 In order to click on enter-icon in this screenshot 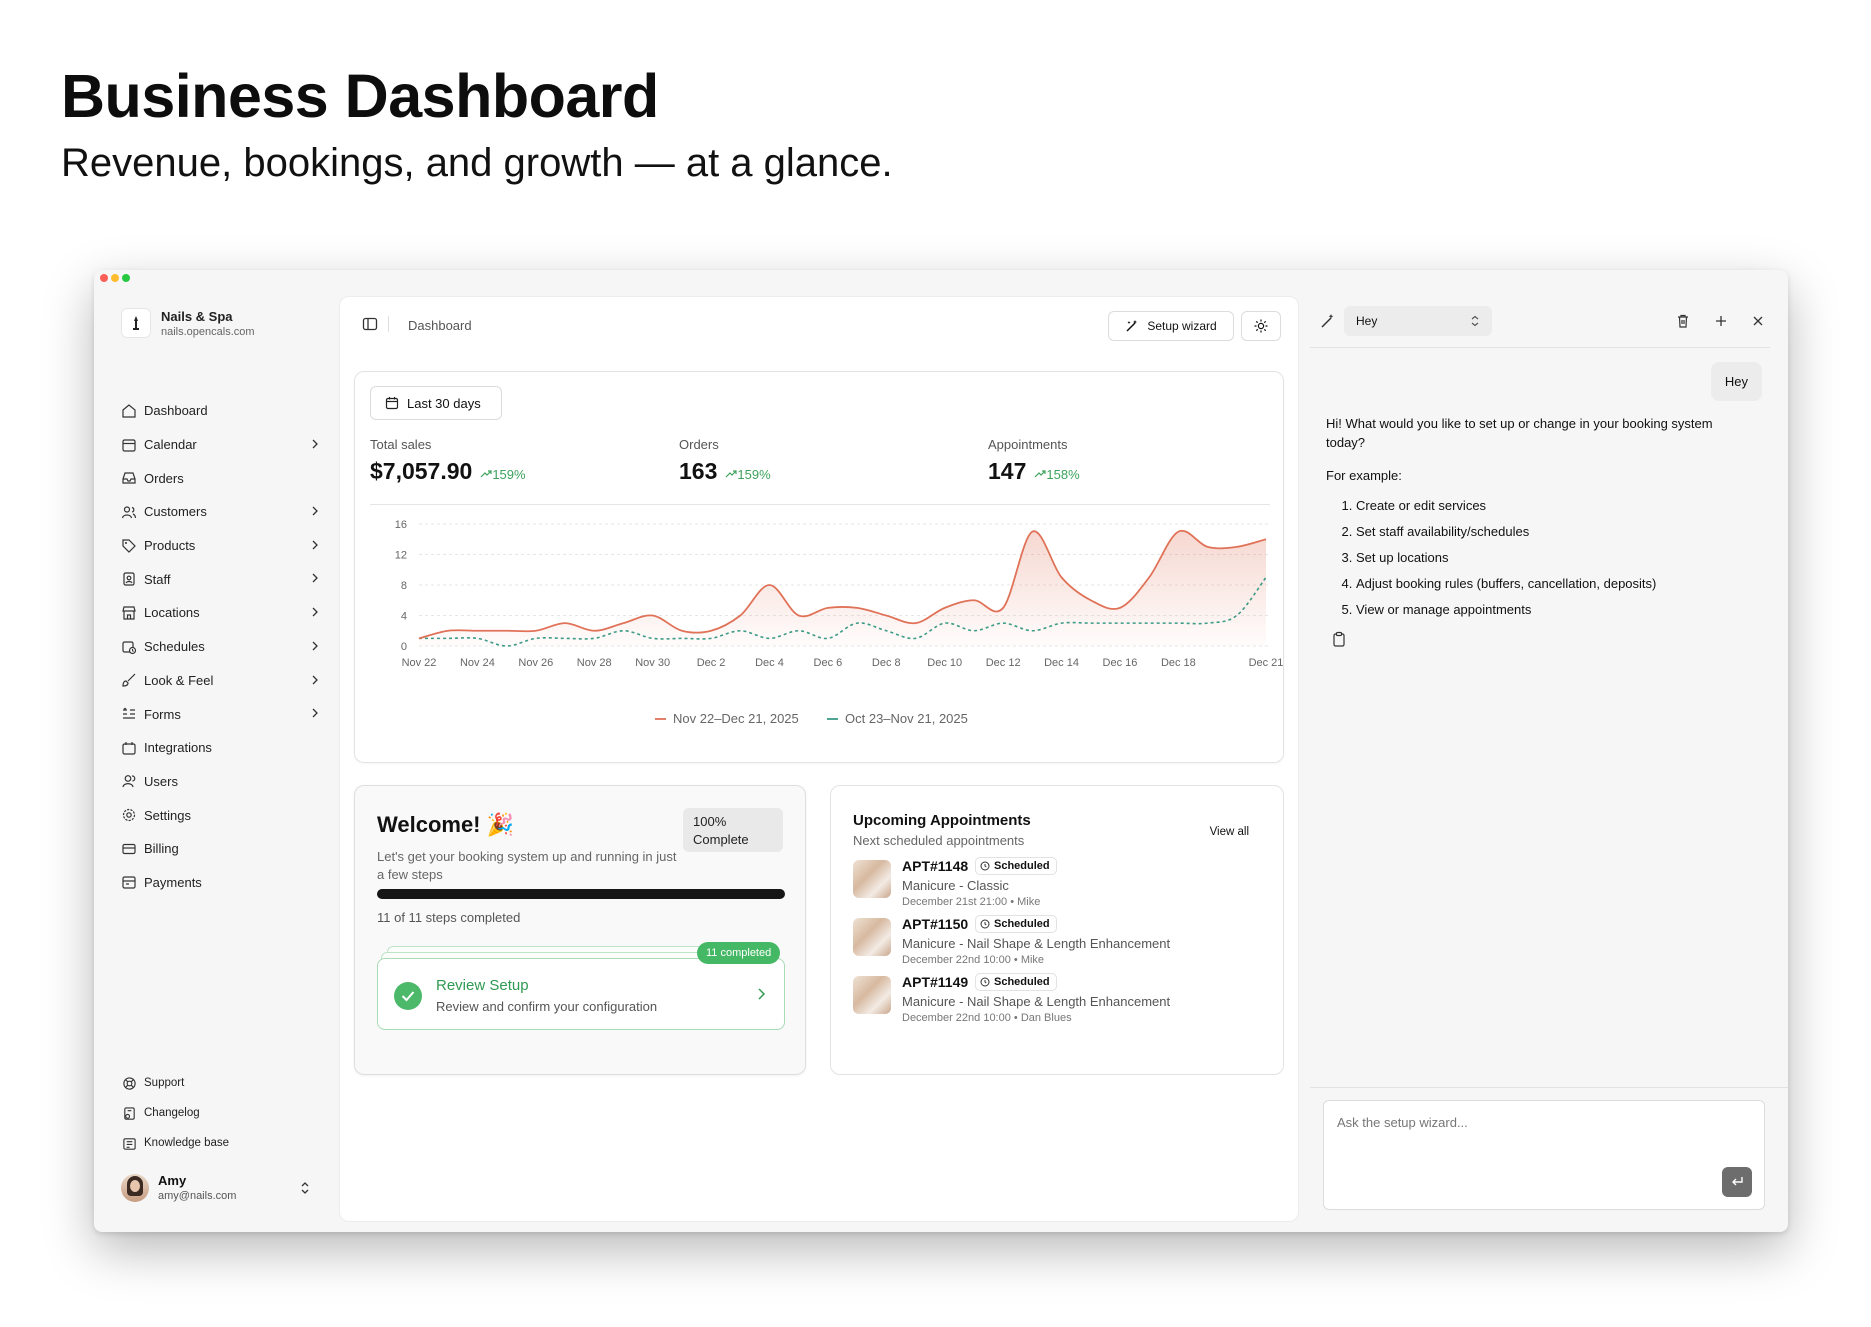, I will do `click(1737, 1181)`.